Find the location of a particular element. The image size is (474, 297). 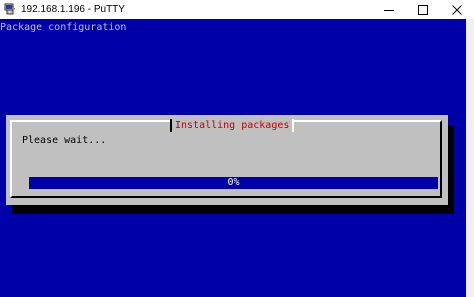

putty-icon is located at coordinates (10, 9).